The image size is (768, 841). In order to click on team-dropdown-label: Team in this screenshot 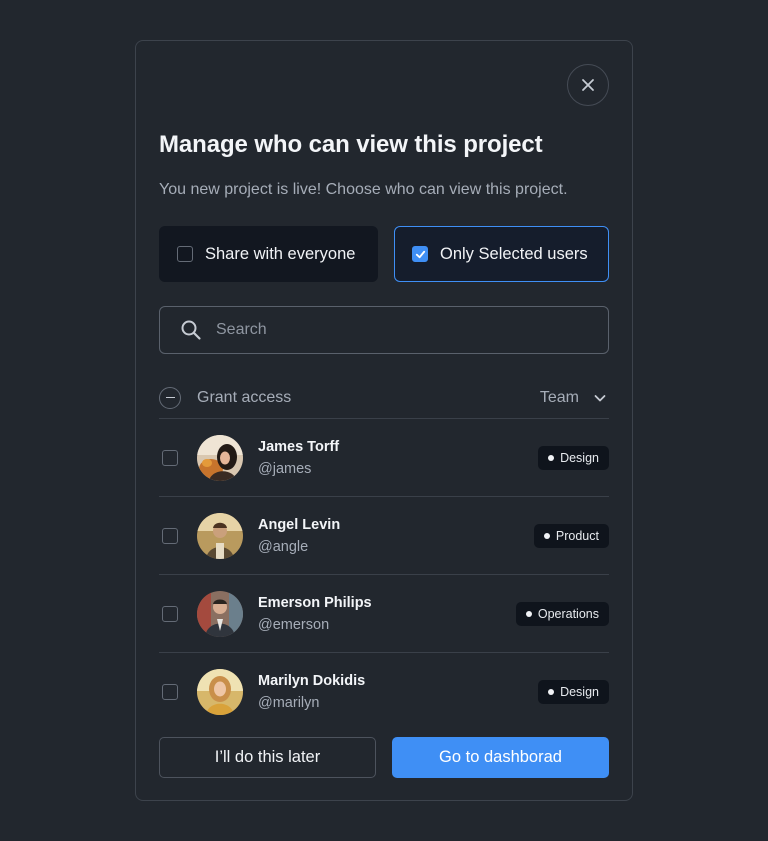, I will do `click(559, 397)`.